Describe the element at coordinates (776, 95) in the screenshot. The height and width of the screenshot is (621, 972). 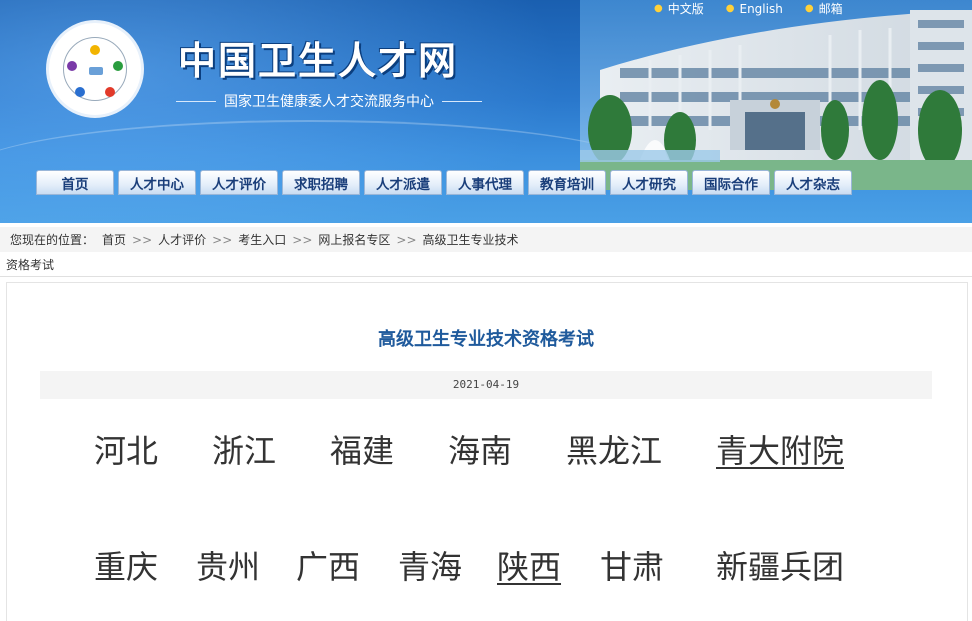
I see `building-illustration` at that location.